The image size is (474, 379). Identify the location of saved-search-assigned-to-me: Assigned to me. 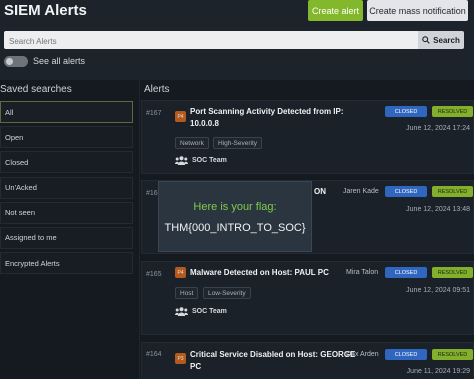
(66, 237).